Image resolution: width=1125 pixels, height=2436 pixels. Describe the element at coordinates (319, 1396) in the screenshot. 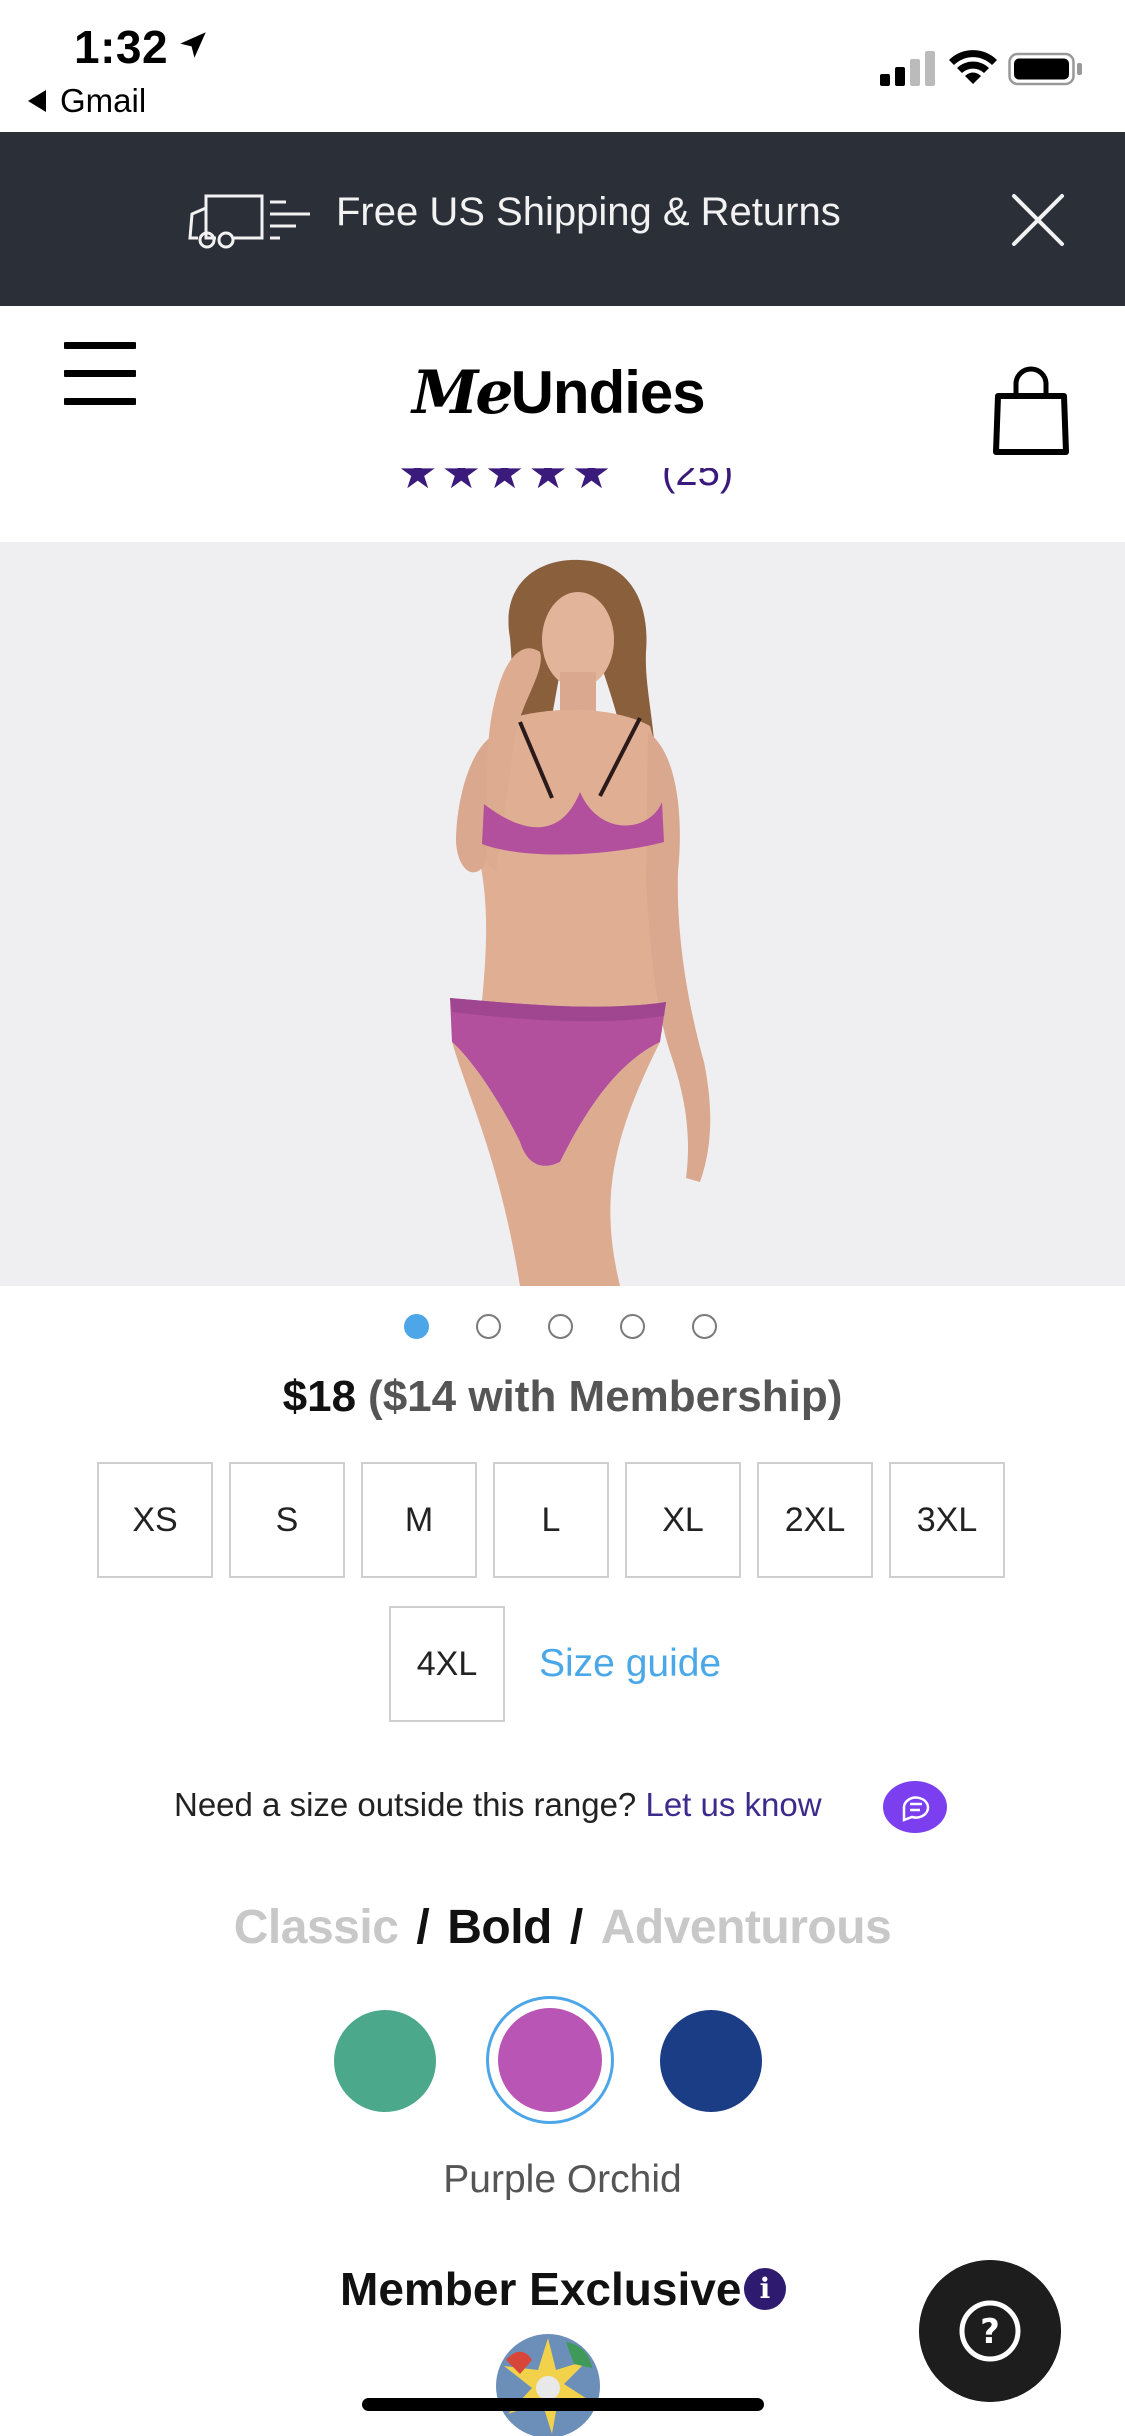

I see `price: $18` at that location.